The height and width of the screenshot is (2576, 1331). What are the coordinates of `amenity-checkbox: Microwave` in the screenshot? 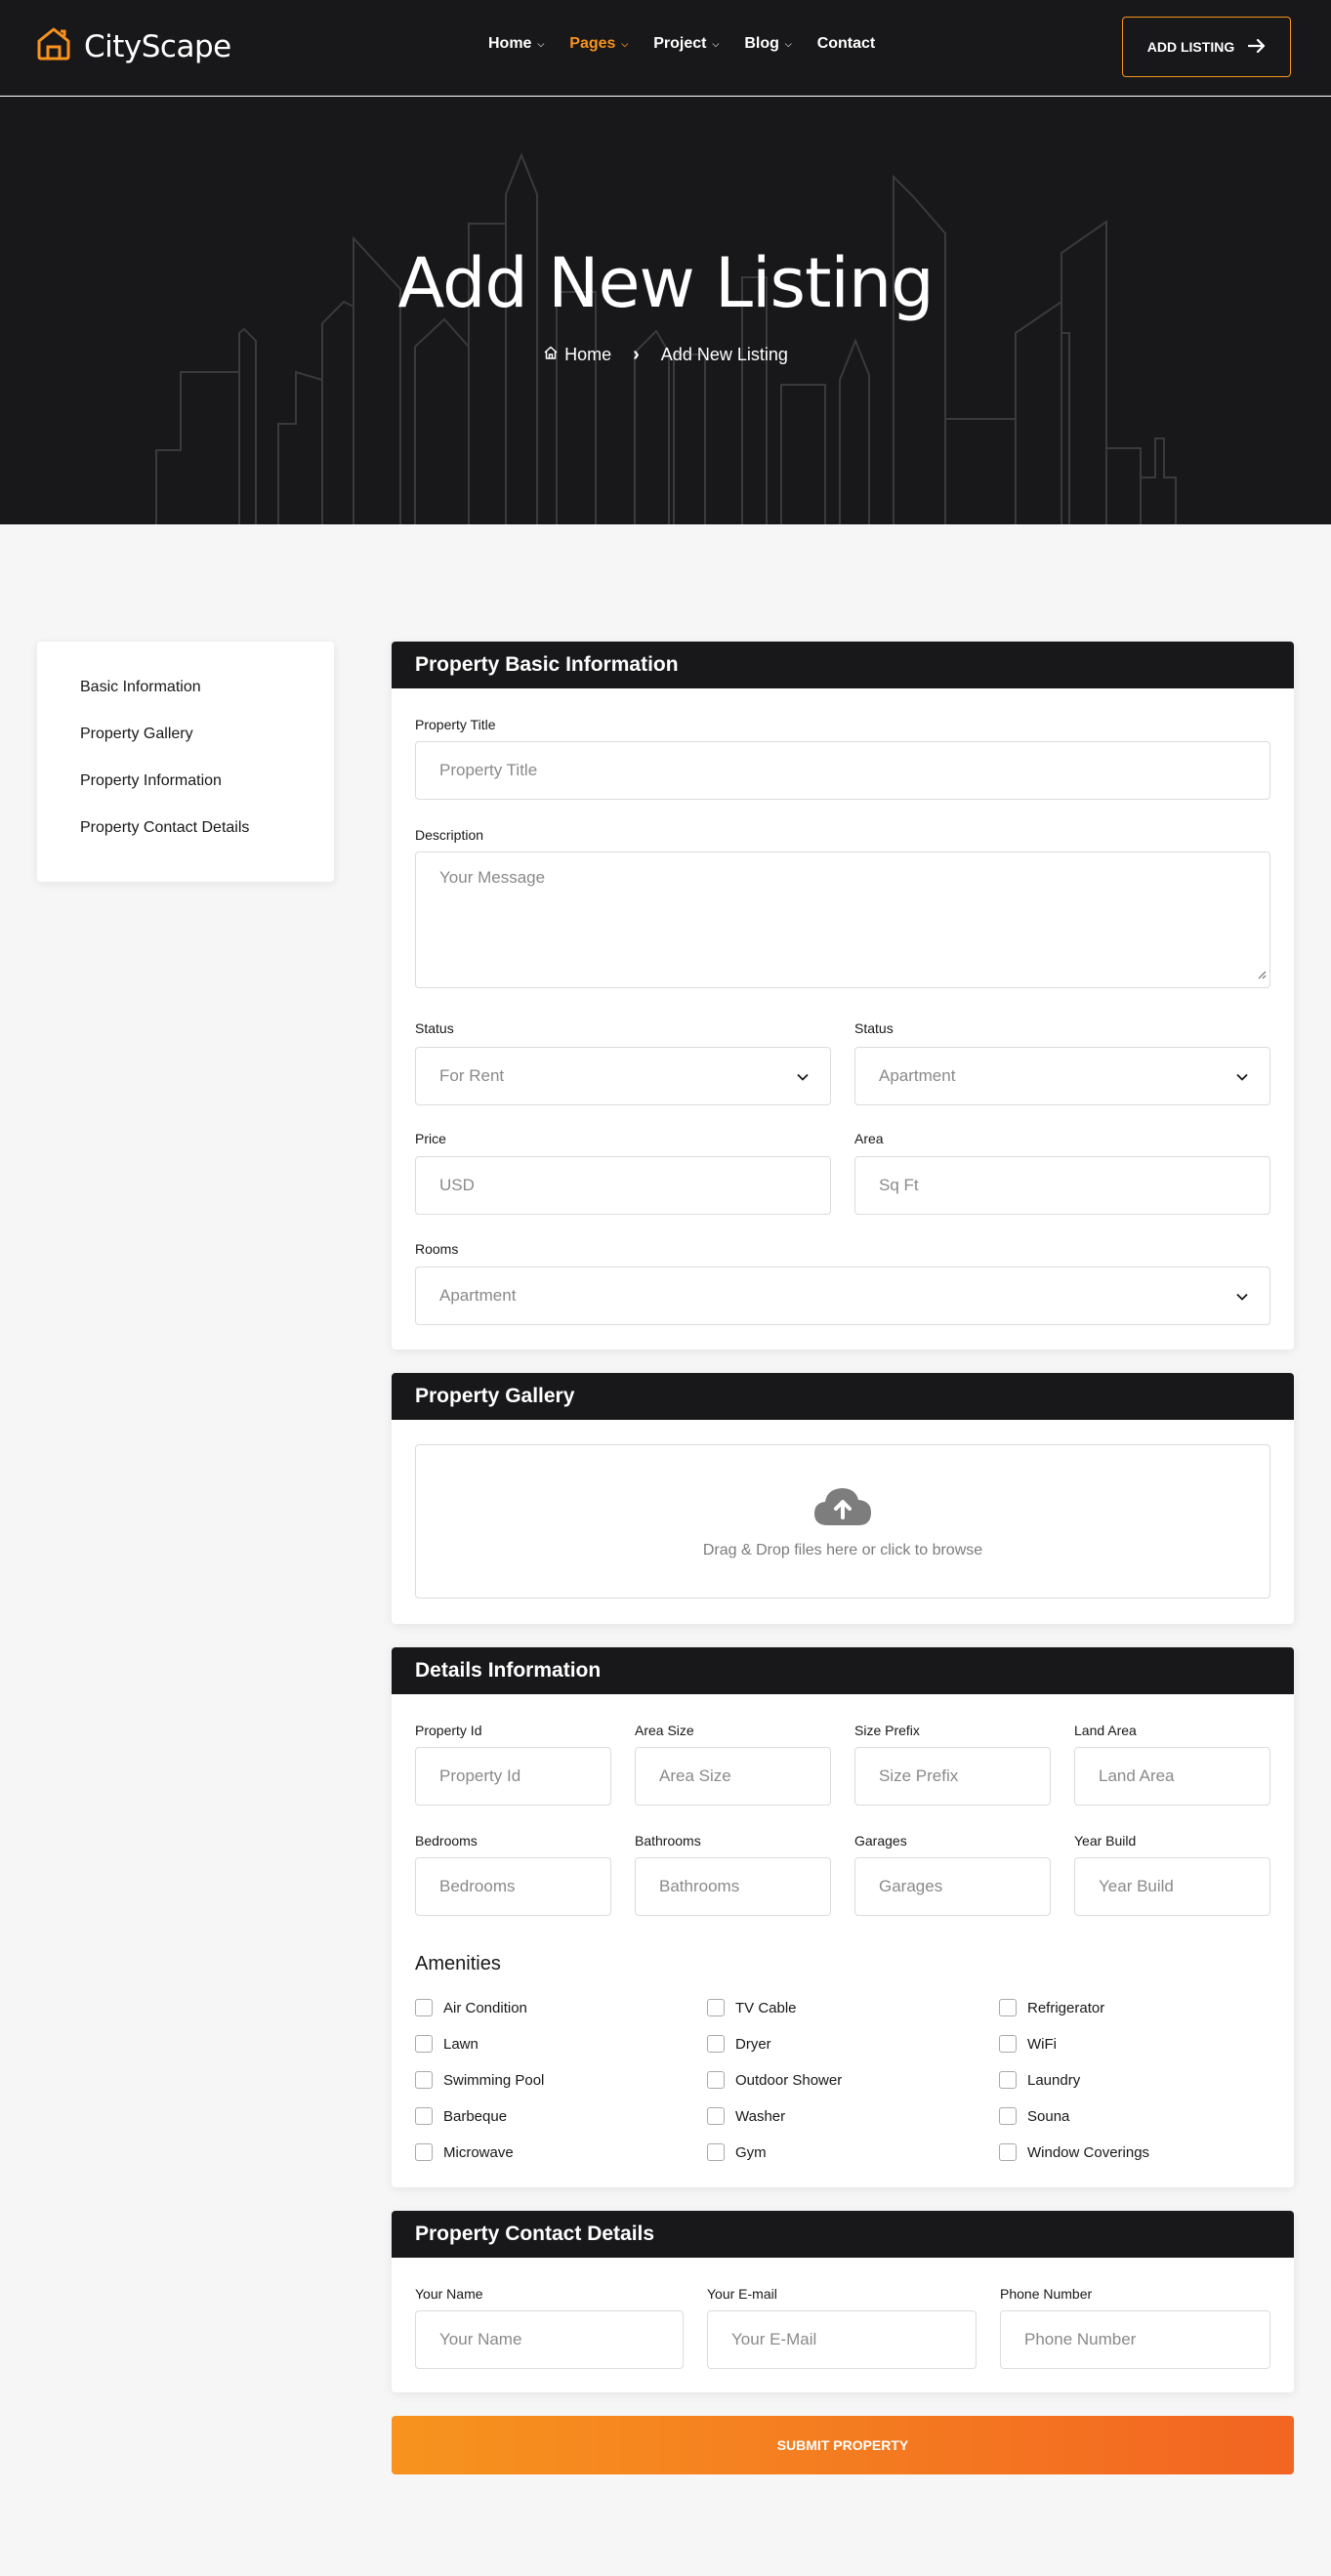 It's located at (464, 2152).